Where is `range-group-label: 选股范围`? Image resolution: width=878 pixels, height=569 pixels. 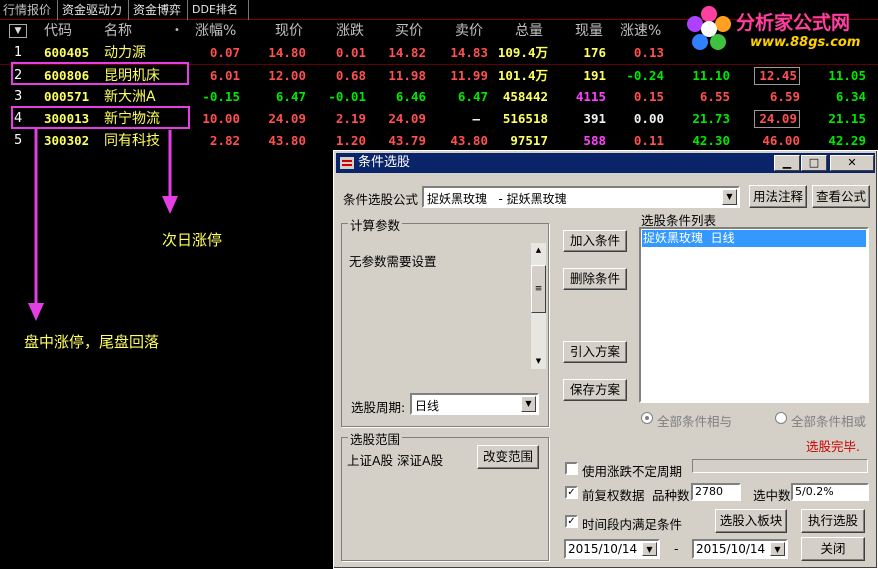 range-group-label: 选股范围 is located at coordinates (375, 438).